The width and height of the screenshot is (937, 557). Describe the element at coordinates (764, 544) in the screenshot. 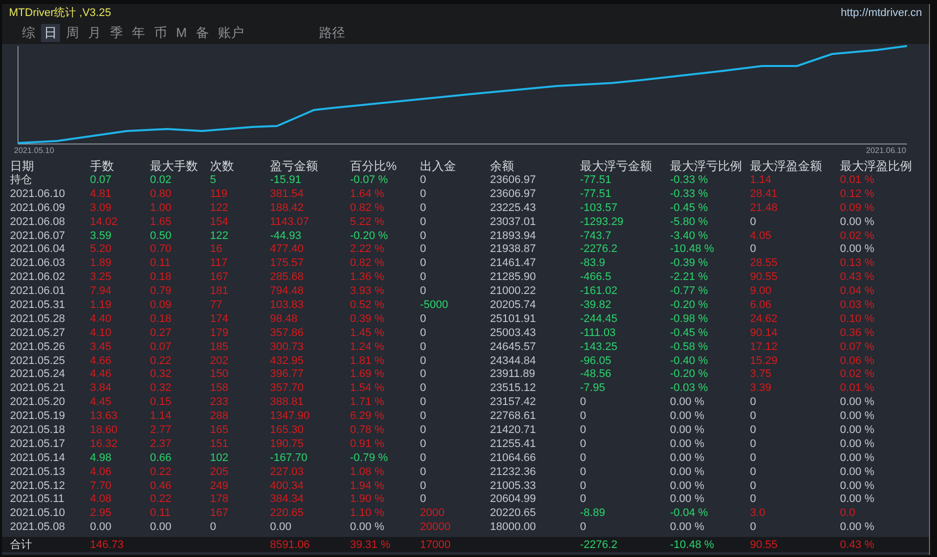

I see `total-cell: 90.55` at that location.